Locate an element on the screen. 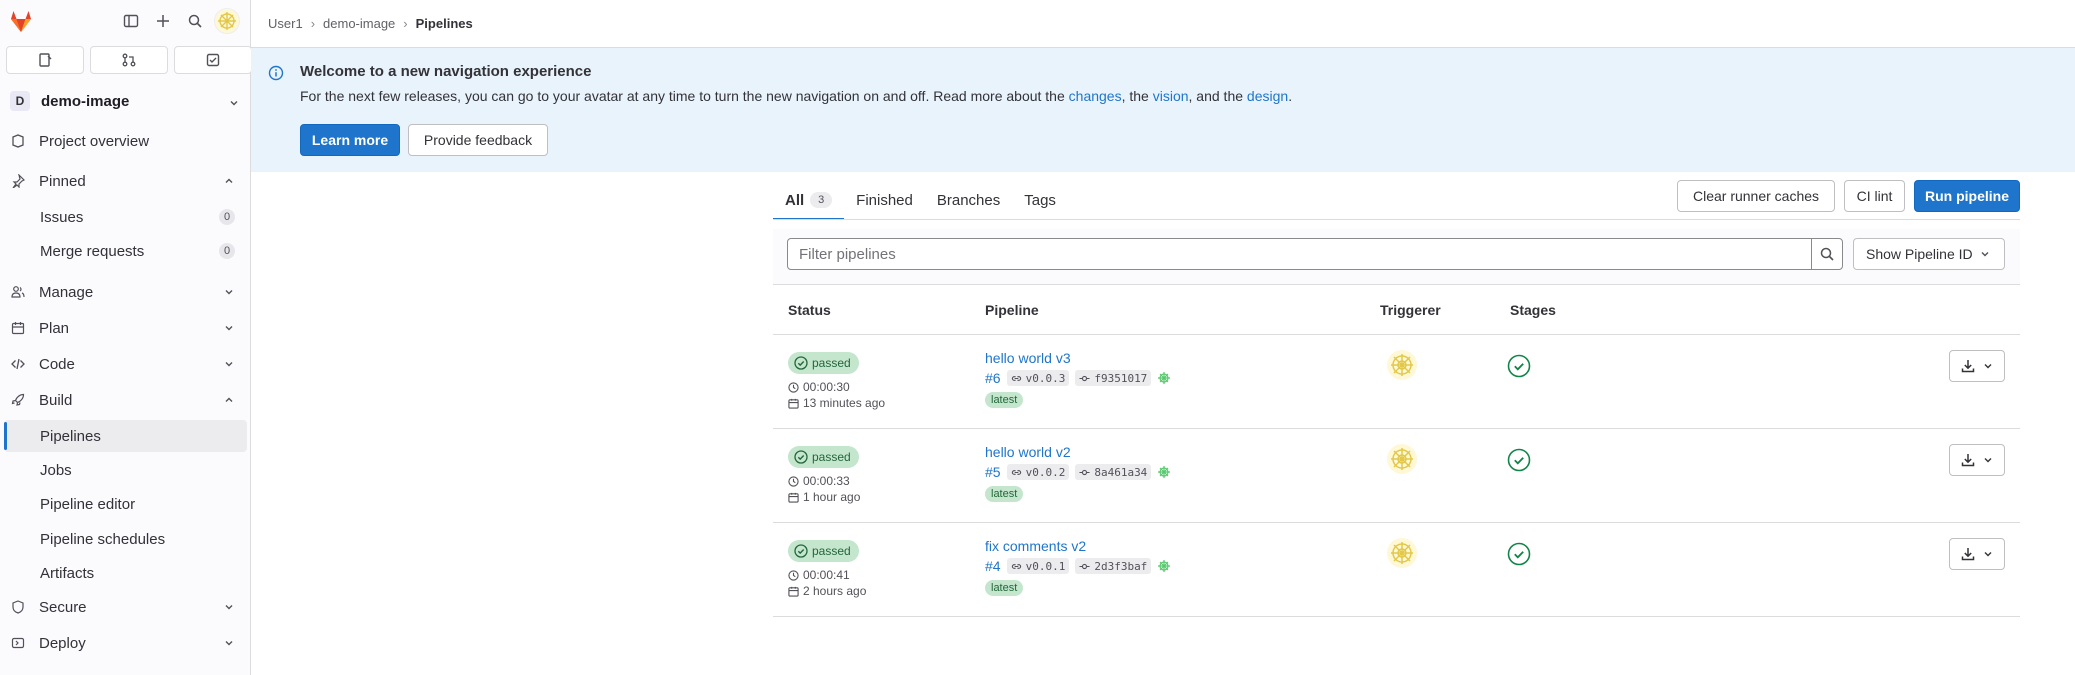 This screenshot has width=2075, height=675. nav-build-pipeline-editor: Pipeline editor is located at coordinates (125, 504).